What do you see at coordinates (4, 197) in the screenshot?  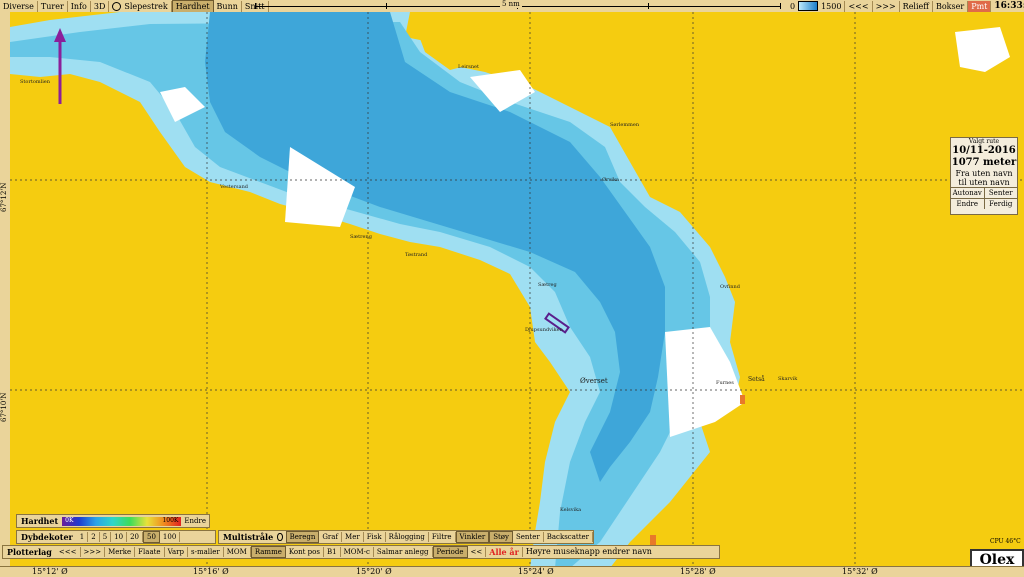 I see `latitude-label: 67°12'N` at bounding box center [4, 197].